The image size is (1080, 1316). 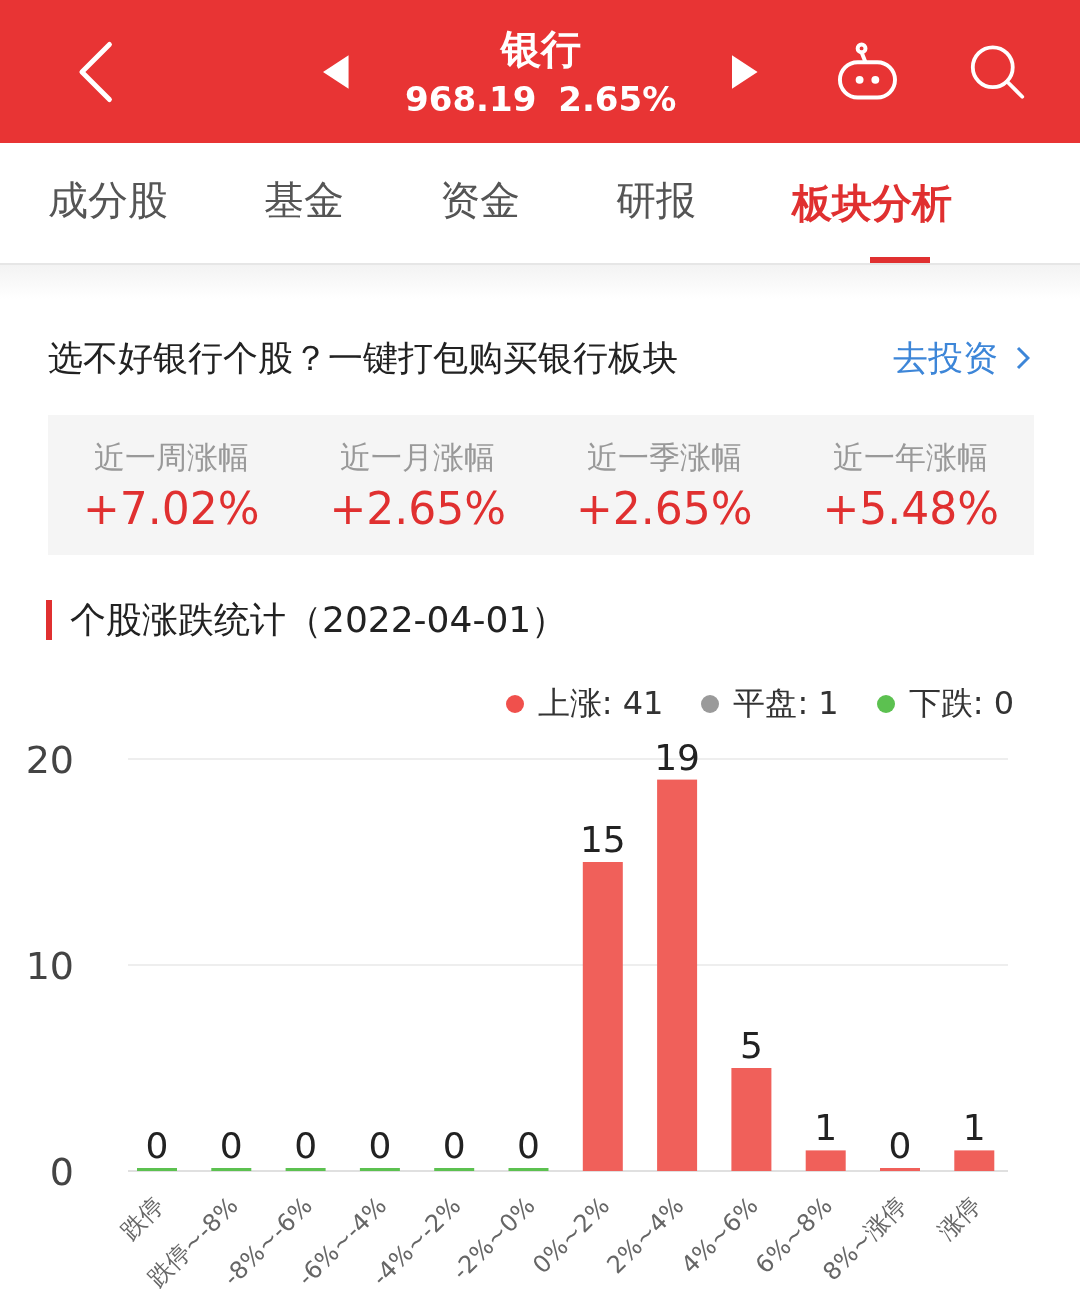 I want to click on tab: 资金, so click(x=480, y=203).